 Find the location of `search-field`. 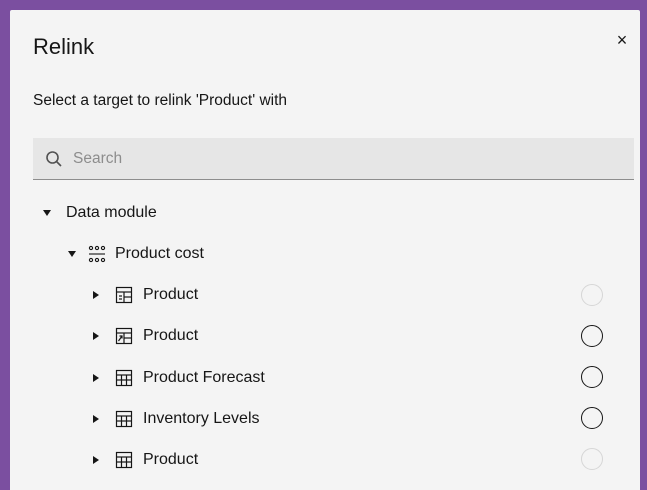

search-field is located at coordinates (333, 159).